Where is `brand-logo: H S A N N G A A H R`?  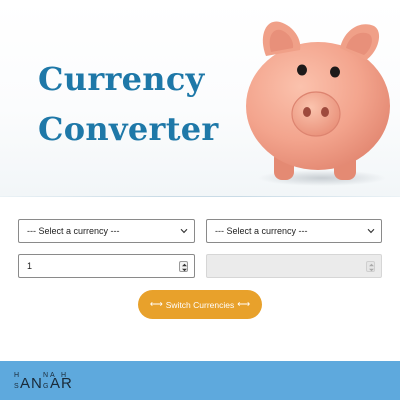 brand-logo: H S A N N G A A H R is located at coordinates (50, 381).